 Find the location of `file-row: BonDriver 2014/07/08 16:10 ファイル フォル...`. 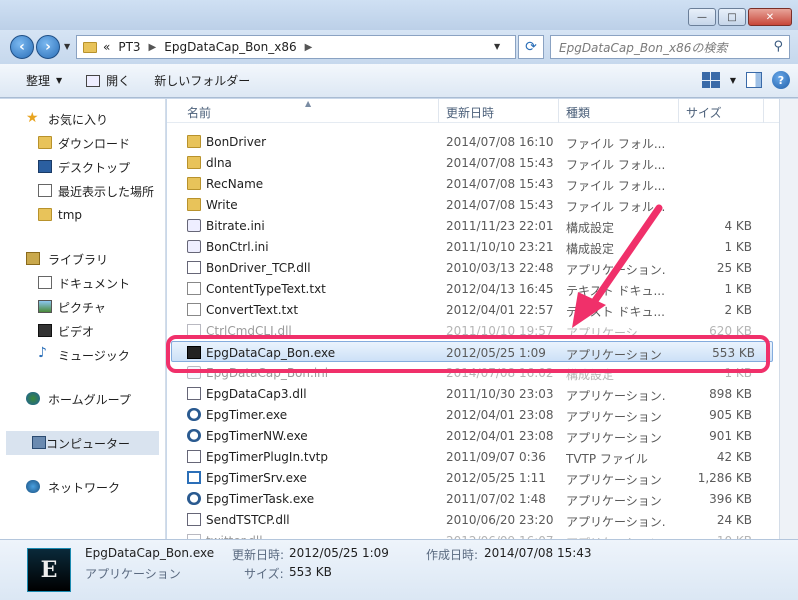

file-row: BonDriver 2014/07/08 16:10 ファイル フォル... is located at coordinates (473, 141).